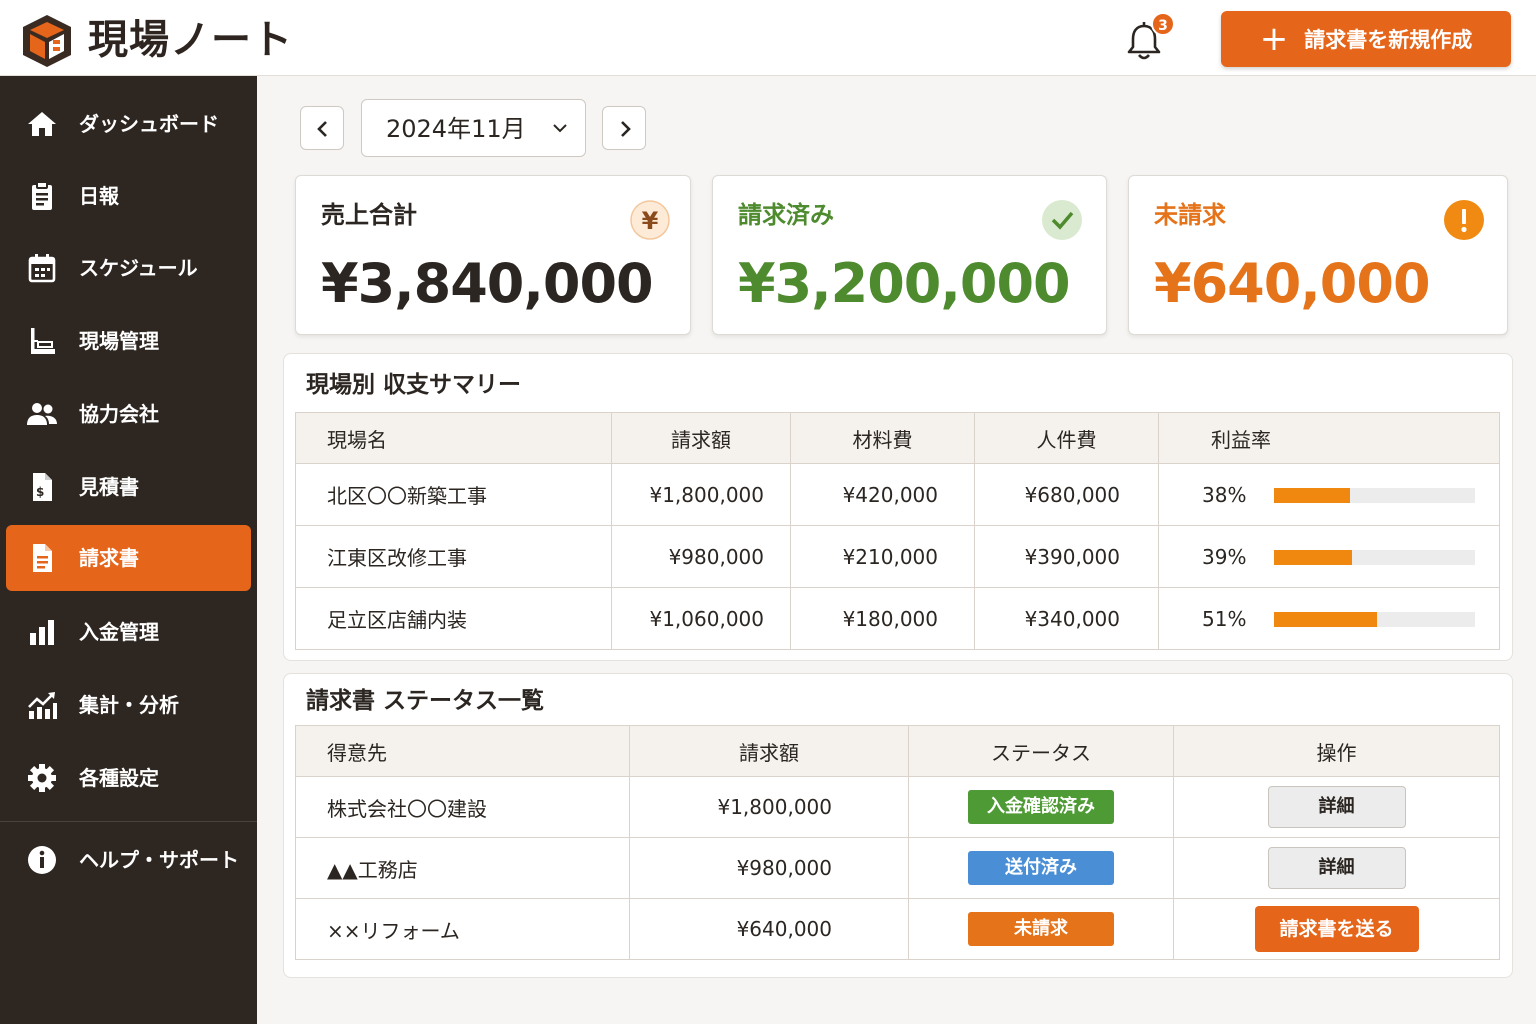 This screenshot has height=1024, width=1536. What do you see at coordinates (1224, 557) in the screenshot?
I see `profit-margin-value: 39%` at bounding box center [1224, 557].